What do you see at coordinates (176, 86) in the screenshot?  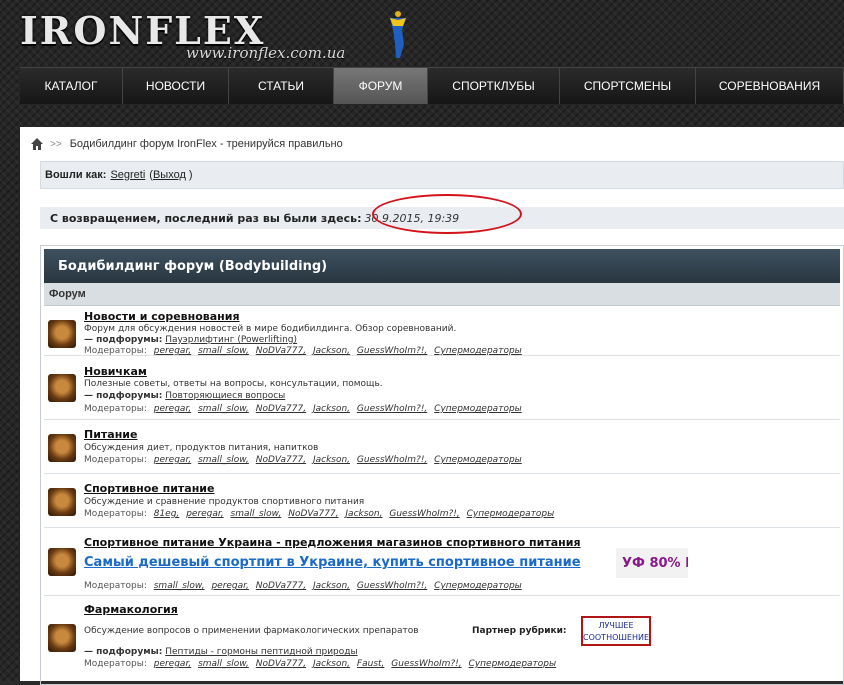 I see `nav-news: НОВОСТИ` at bounding box center [176, 86].